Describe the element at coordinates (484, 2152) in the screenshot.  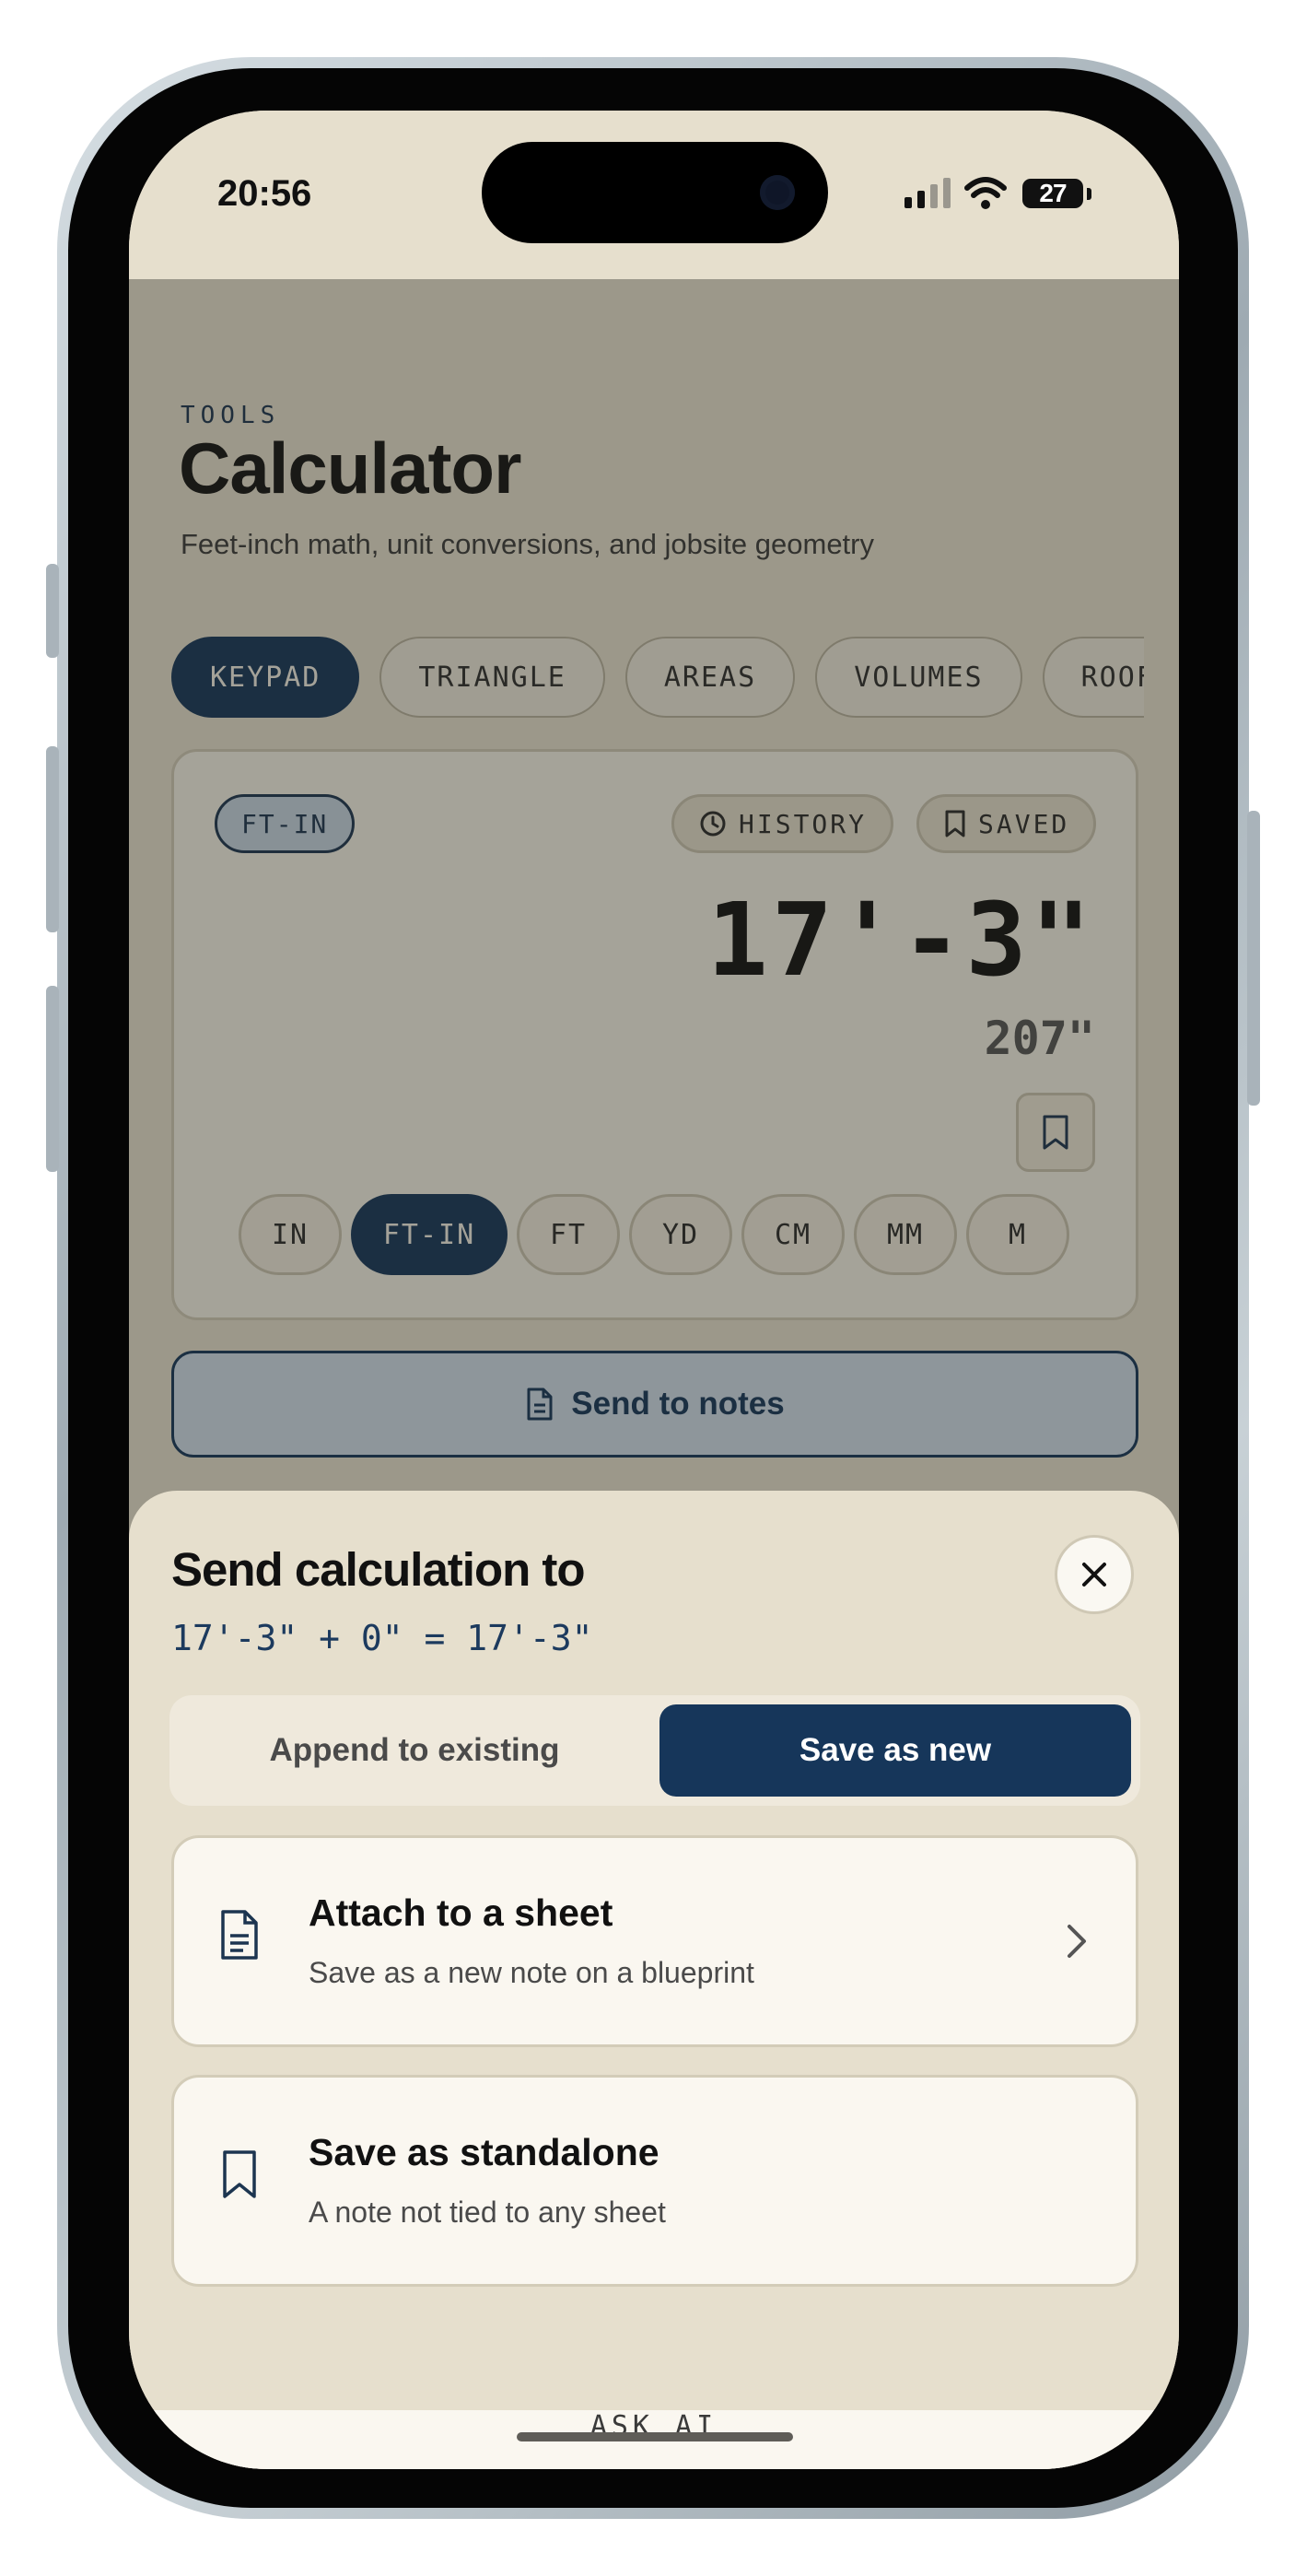
I see `option-title: Save as standalone` at that location.